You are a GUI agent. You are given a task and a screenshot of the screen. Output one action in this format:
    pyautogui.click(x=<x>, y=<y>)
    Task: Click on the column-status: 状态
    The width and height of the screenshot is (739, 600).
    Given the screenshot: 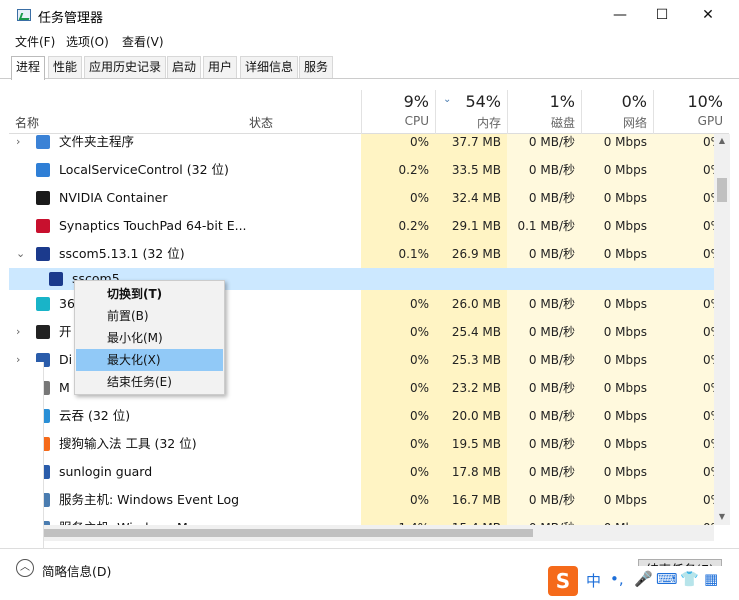 What is the action you would take?
    pyautogui.click(x=261, y=122)
    